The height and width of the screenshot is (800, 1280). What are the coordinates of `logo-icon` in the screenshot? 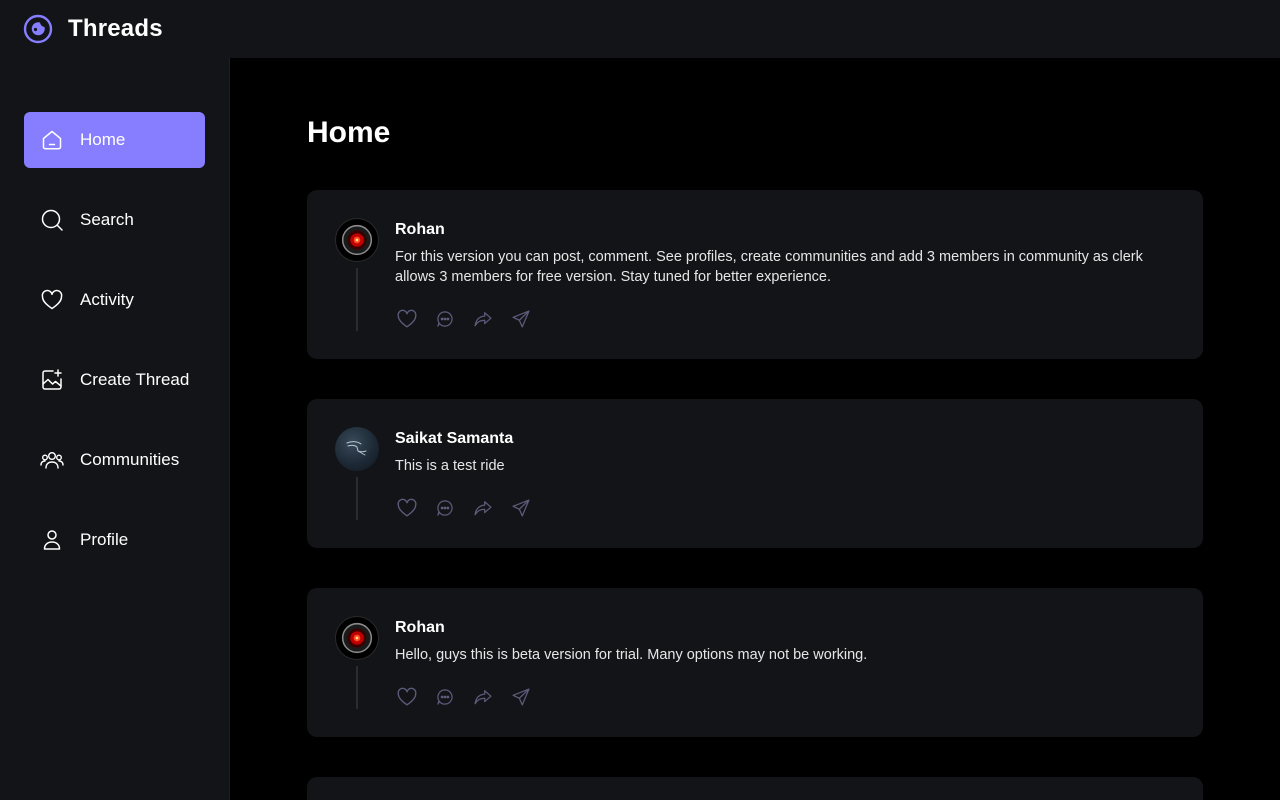 It's located at (38, 29).